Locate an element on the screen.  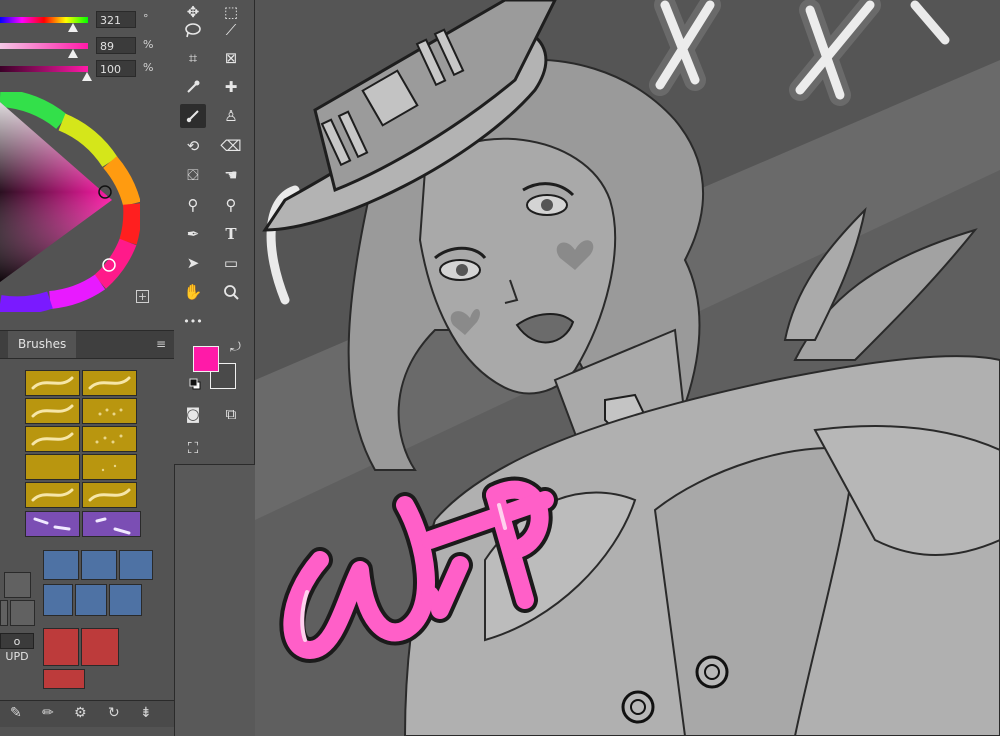
paint-bucket-icon: ⛋ is located at coordinates (193, 175).